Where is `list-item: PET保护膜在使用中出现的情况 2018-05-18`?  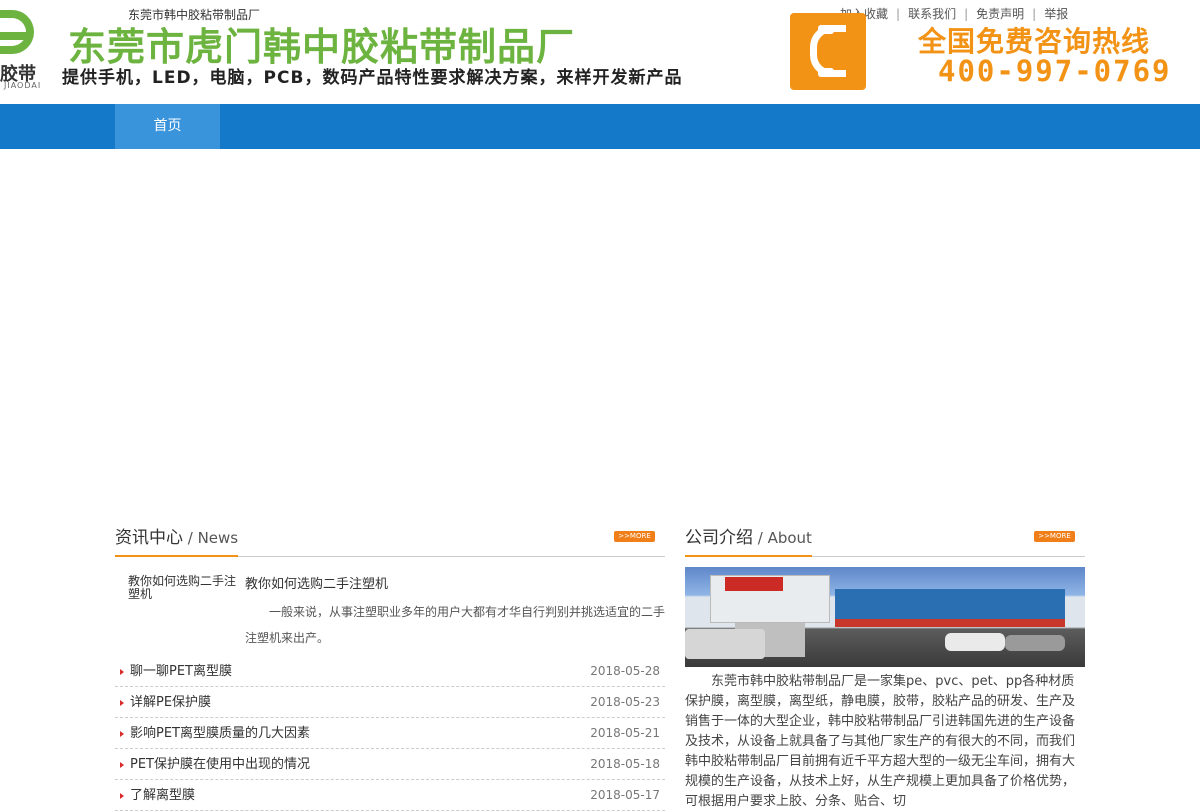
list-item: PET保护膜在使用中出现的情况 2018-05-18 is located at coordinates (390, 764).